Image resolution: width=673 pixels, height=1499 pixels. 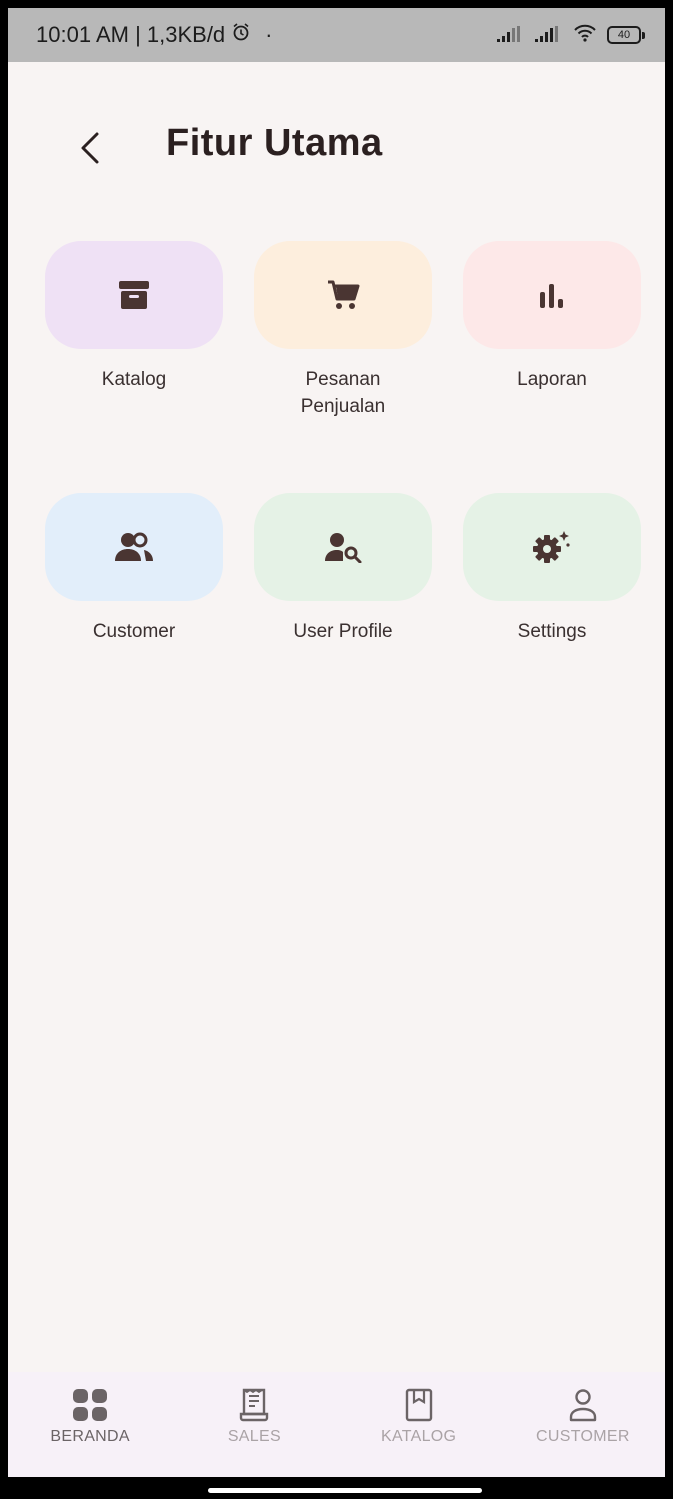 I want to click on home-indicator, so click(x=345, y=1490).